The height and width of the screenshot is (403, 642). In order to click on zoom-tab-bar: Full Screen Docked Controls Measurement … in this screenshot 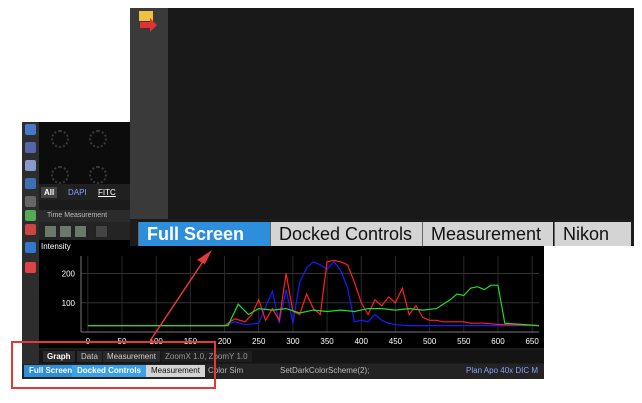, I will do `click(382, 232)`.